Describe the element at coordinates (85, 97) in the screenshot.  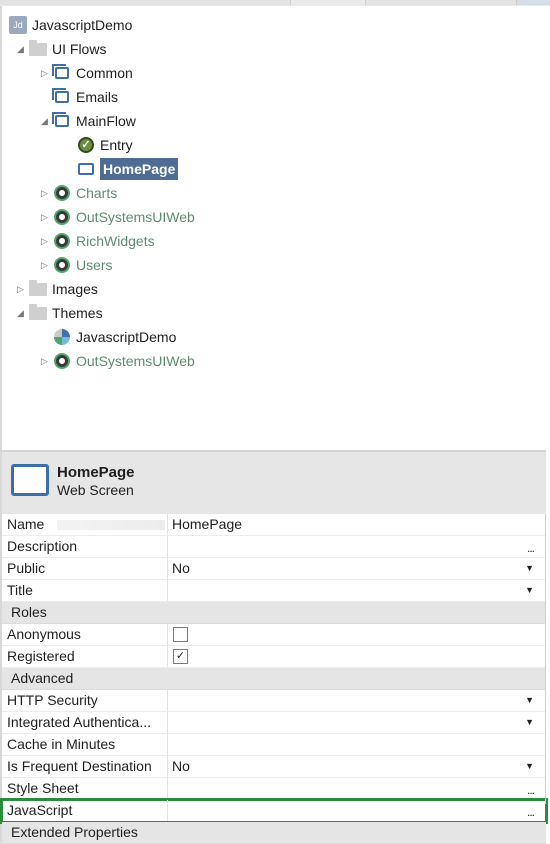
I see `tree-item-emails: Emails` at that location.